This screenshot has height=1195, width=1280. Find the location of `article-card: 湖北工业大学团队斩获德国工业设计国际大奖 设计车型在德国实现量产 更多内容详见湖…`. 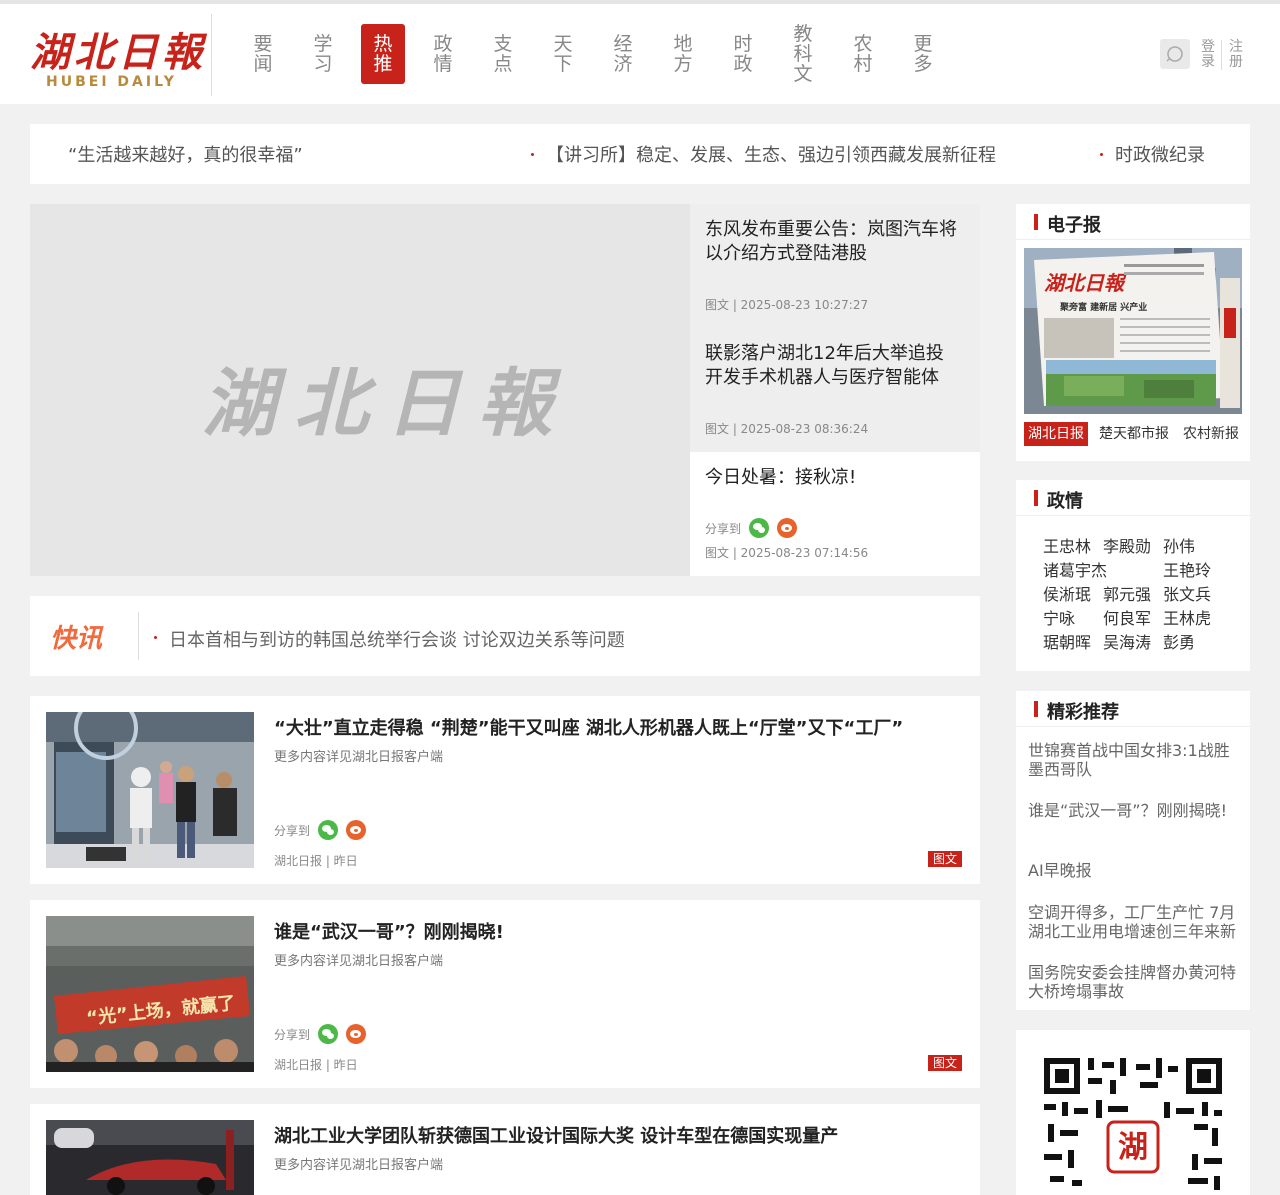

article-card: 湖北工业大学团队斩获德国工业设计国际大奖 设计车型在德国实现量产 更多内容详见湖… is located at coordinates (505, 1149).